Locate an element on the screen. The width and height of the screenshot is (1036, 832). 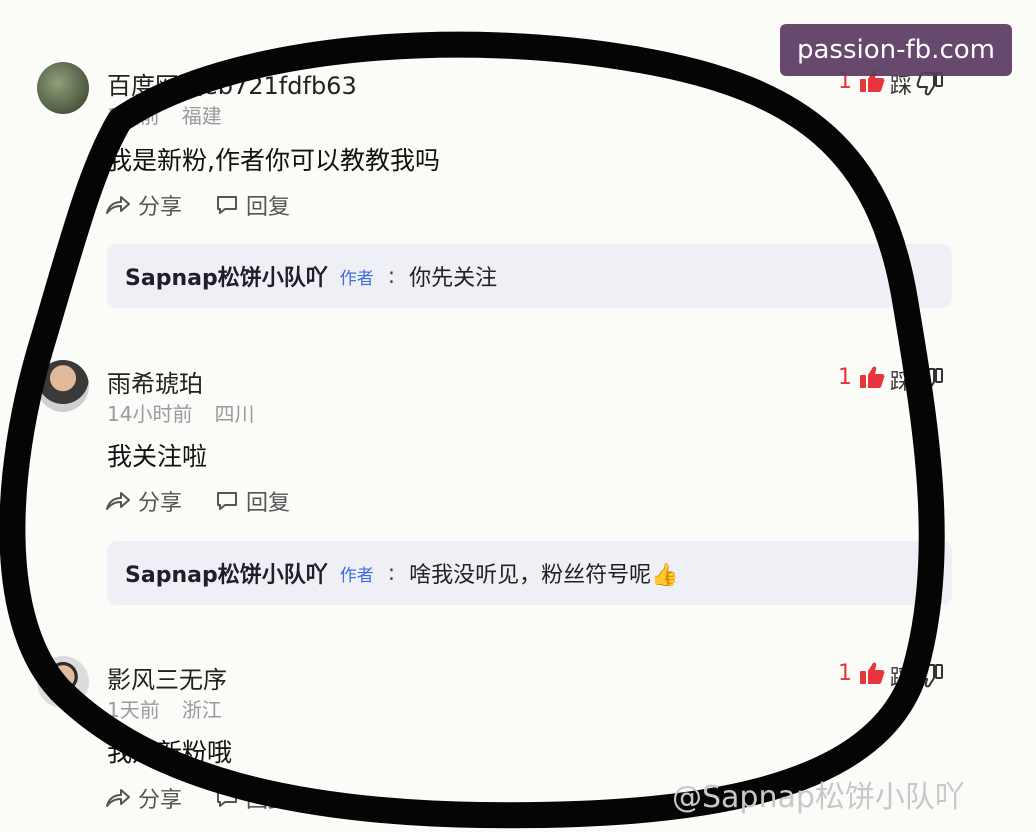
comment-text: 我关注啦 is located at coordinates (157, 456).